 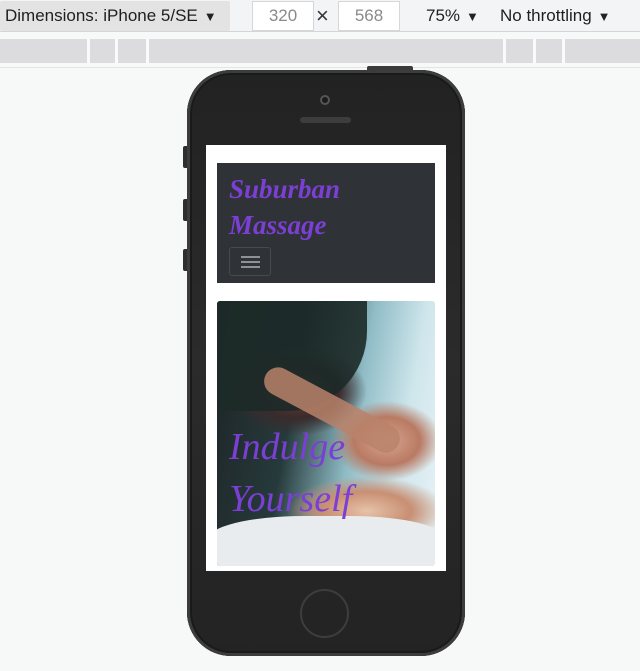 I want to click on site-navbar: Suburban Massage, so click(x=326, y=223).